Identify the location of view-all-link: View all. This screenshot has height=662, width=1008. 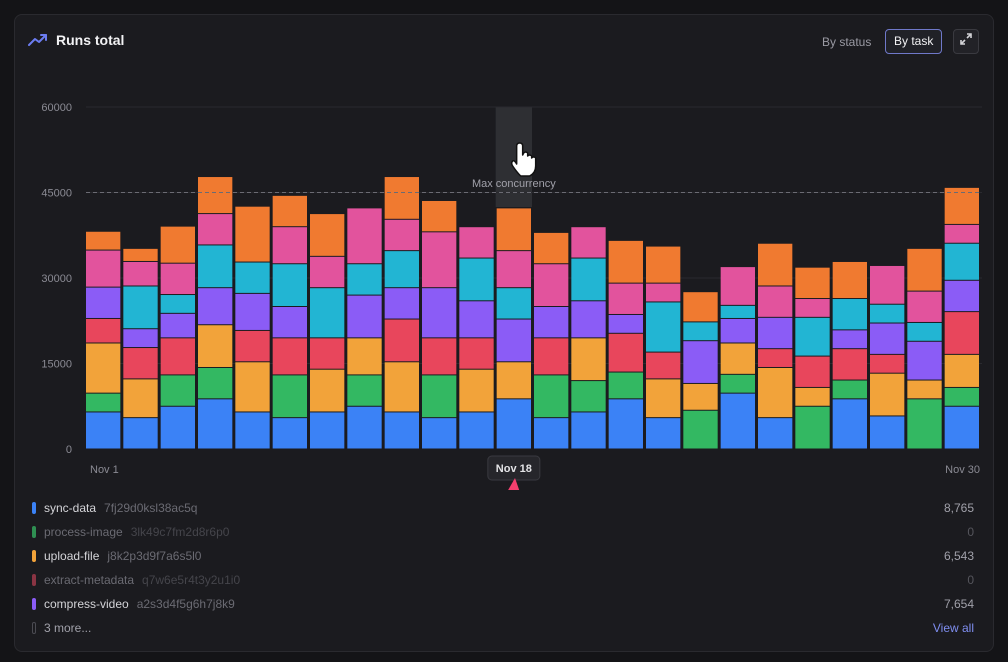
(953, 628).